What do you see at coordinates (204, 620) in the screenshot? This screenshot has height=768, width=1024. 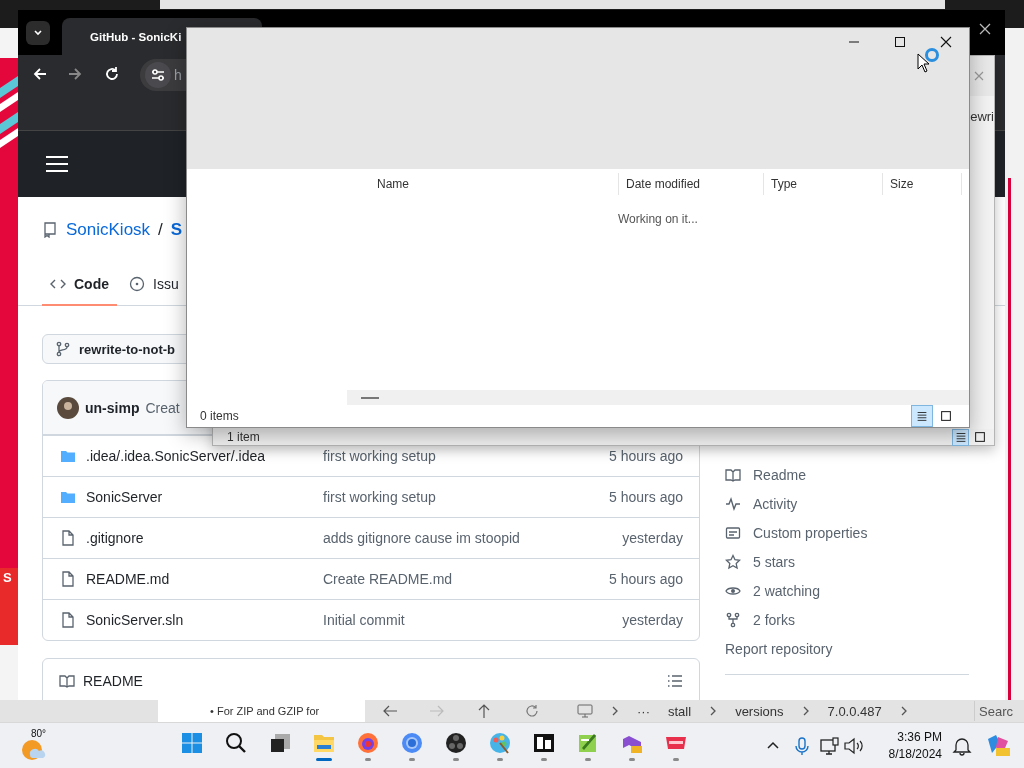 I see `file-name: SonicServer.sln` at bounding box center [204, 620].